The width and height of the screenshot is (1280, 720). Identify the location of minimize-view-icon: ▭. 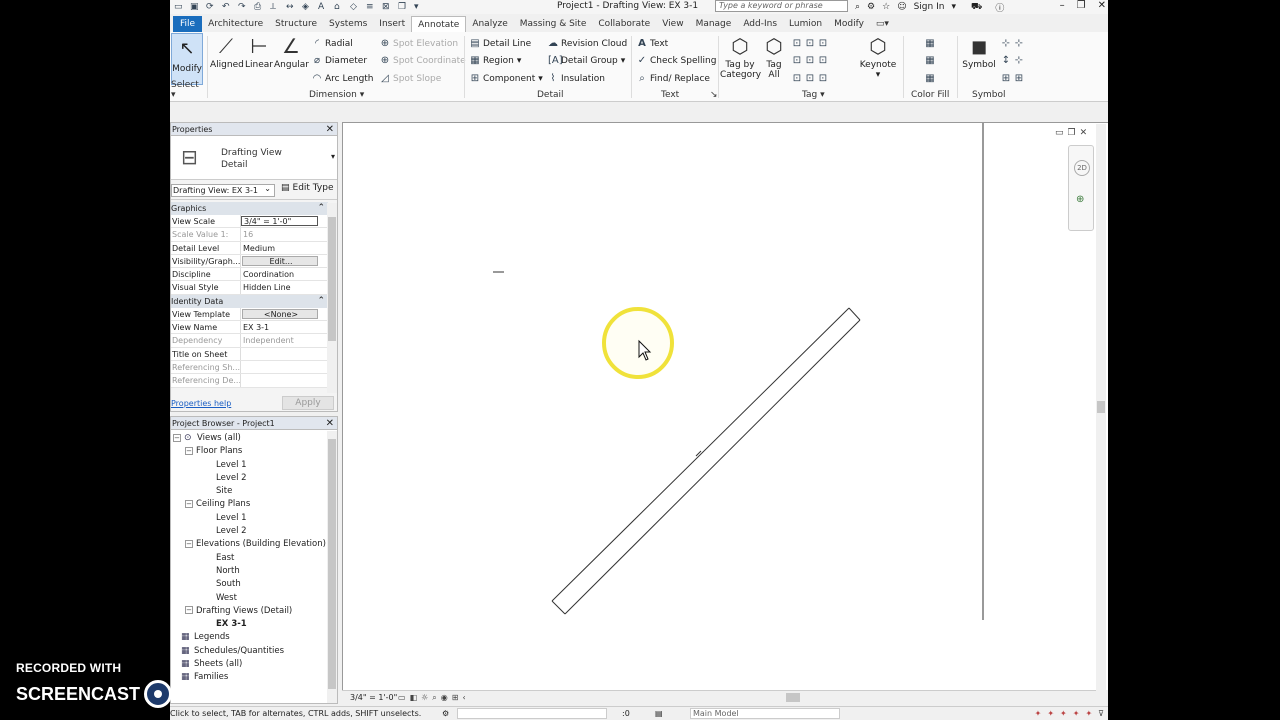
(1059, 133).